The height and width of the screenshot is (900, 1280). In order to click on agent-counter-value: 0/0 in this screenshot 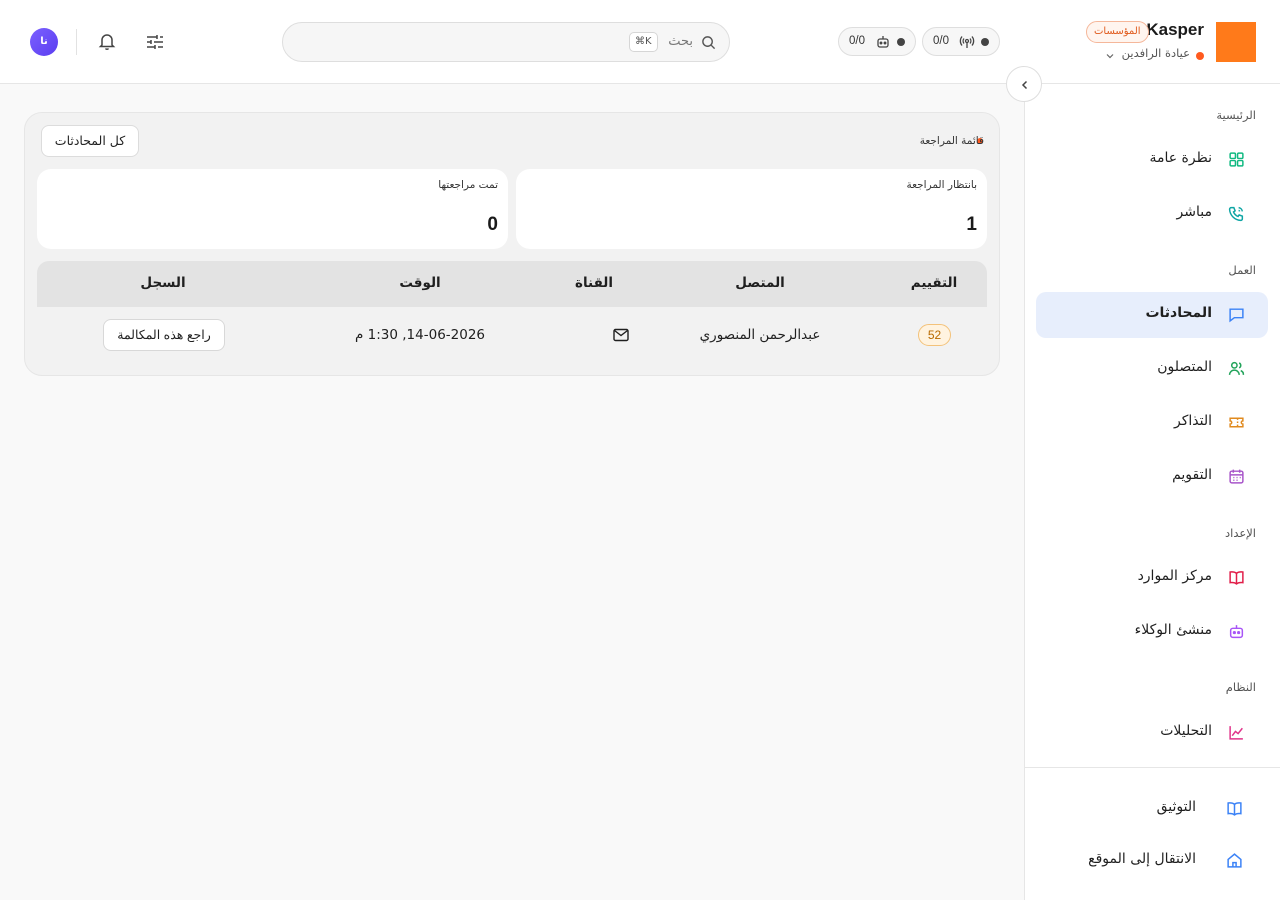, I will do `click(857, 41)`.